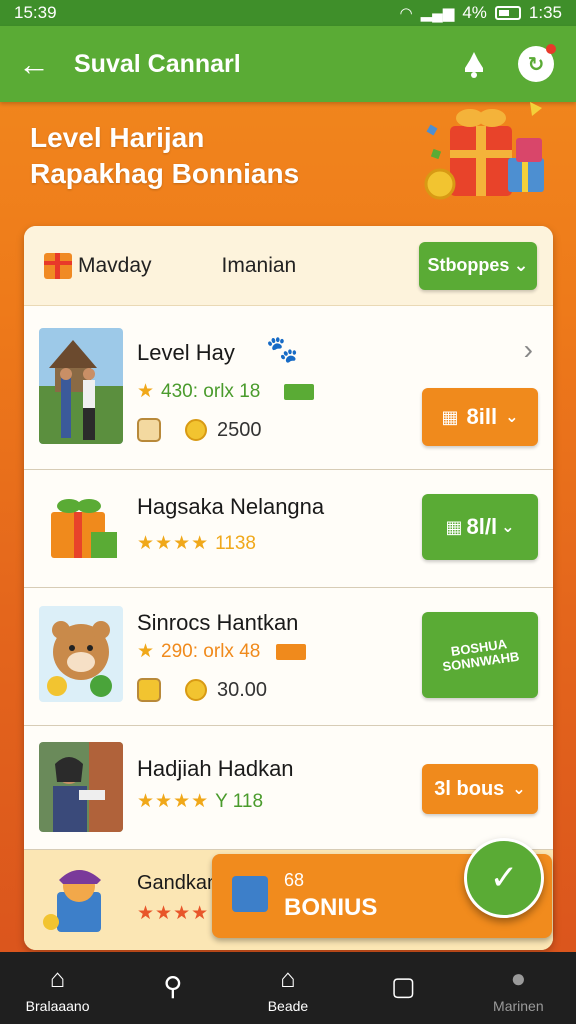 This screenshot has height=1024, width=576. I want to click on list-item-meta: ★ 290: orlx 48, so click(222, 651).